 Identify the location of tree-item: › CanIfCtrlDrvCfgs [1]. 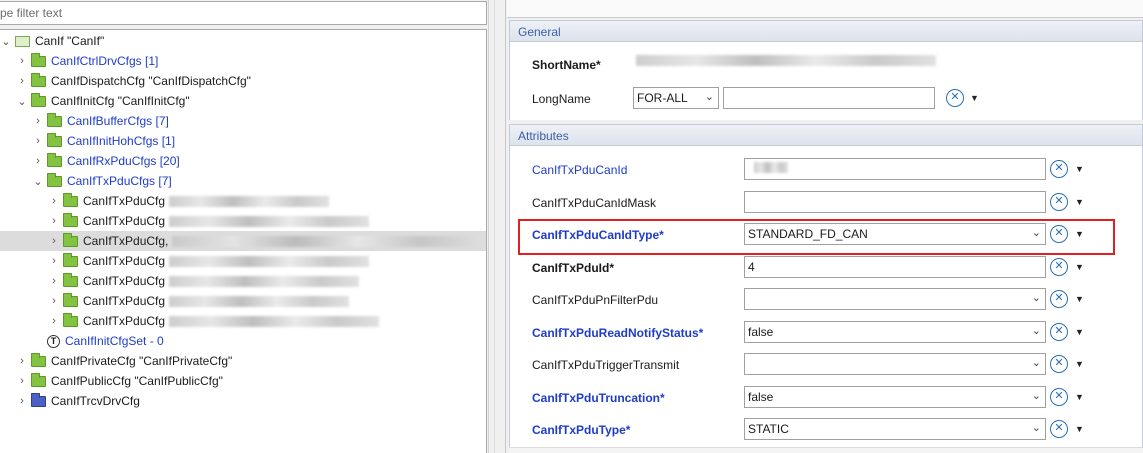
(243, 61).